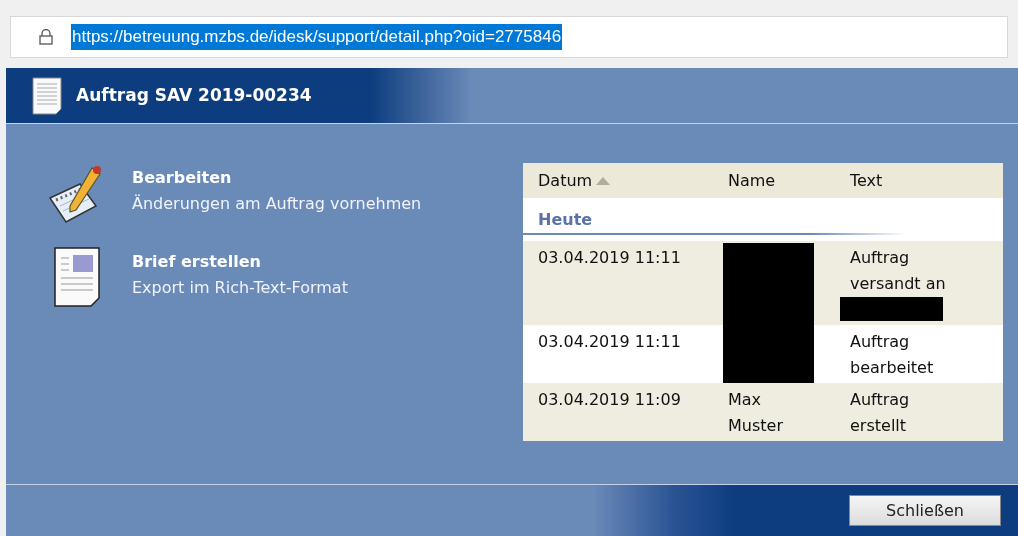  Describe the element at coordinates (925, 510) in the screenshot. I see `close-button: Schließen` at that location.